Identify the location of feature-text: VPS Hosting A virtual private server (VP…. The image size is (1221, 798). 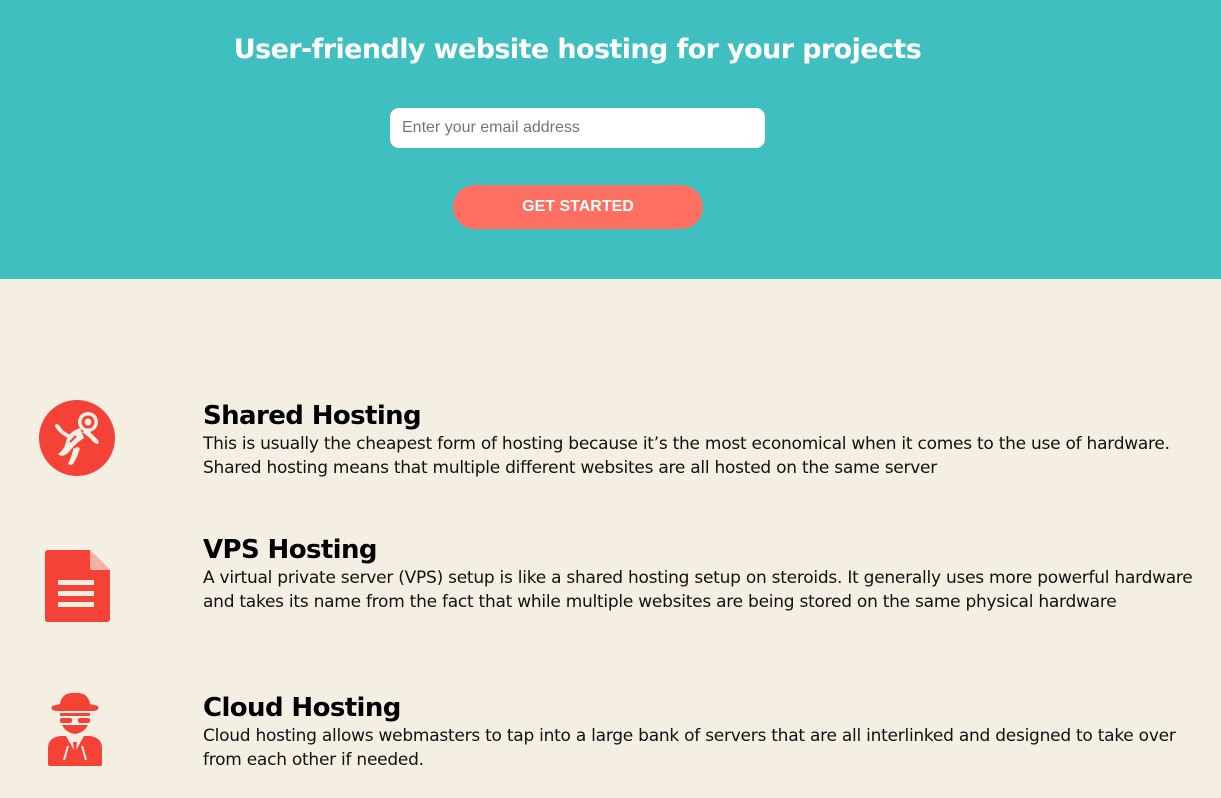
(703, 574).